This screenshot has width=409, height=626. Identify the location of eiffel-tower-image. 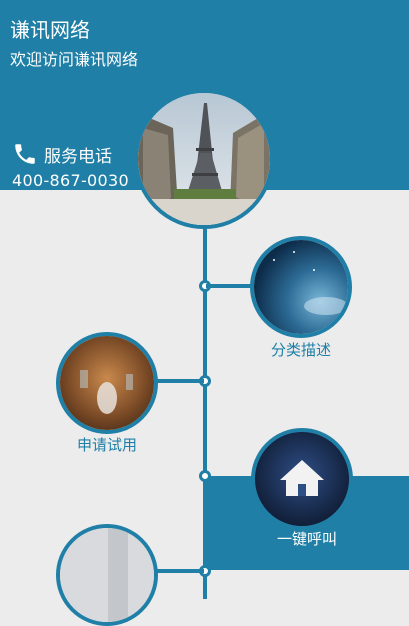
(204, 159).